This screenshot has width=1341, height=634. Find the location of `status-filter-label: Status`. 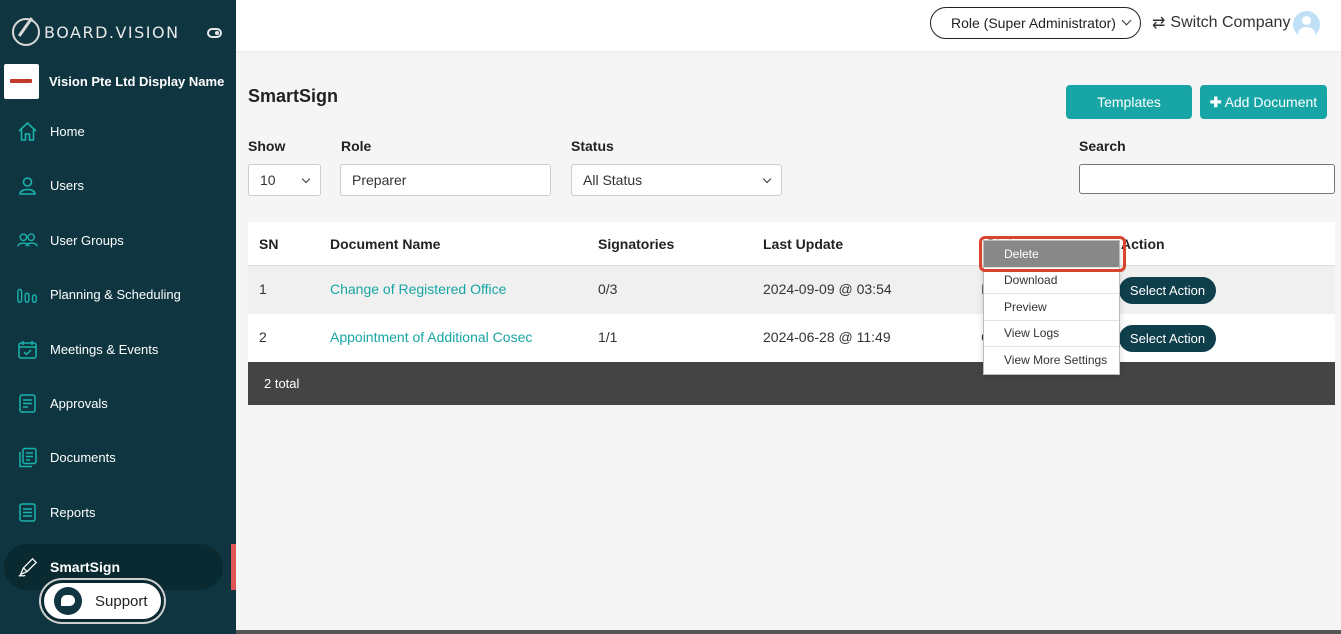

status-filter-label: Status is located at coordinates (592, 146).